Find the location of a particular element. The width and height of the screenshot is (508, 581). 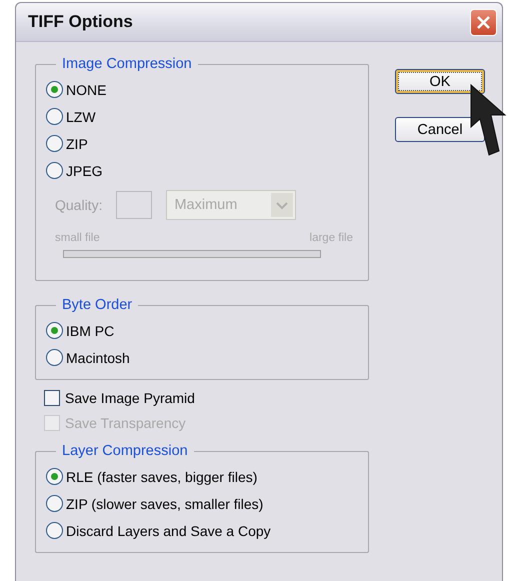

radio-label: RLE (faster saves, bigger files) is located at coordinates (162, 476).